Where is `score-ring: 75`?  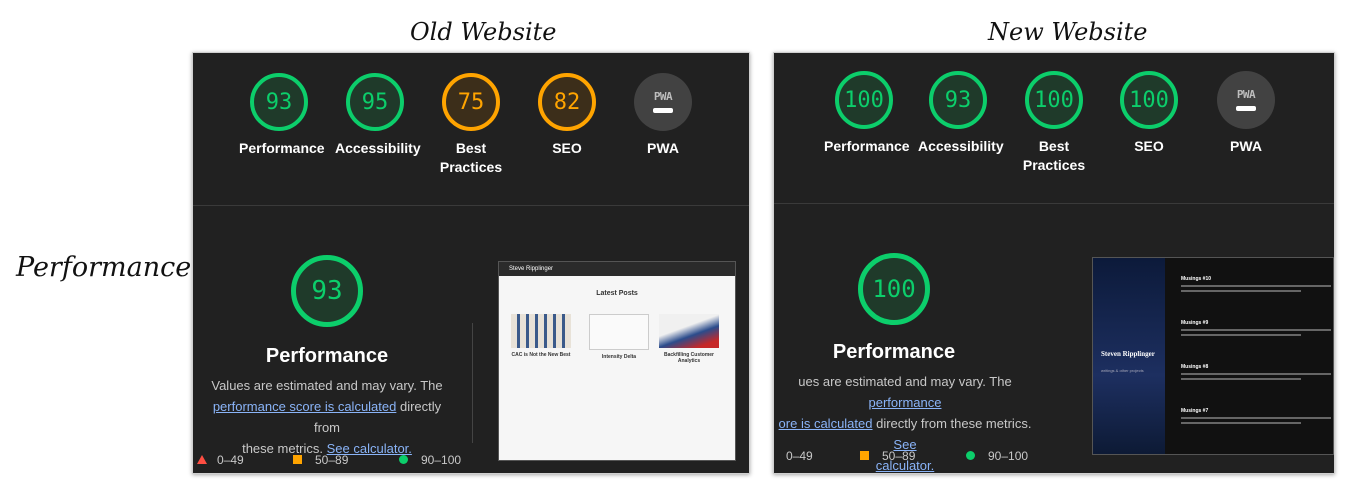 score-ring: 75 is located at coordinates (471, 102).